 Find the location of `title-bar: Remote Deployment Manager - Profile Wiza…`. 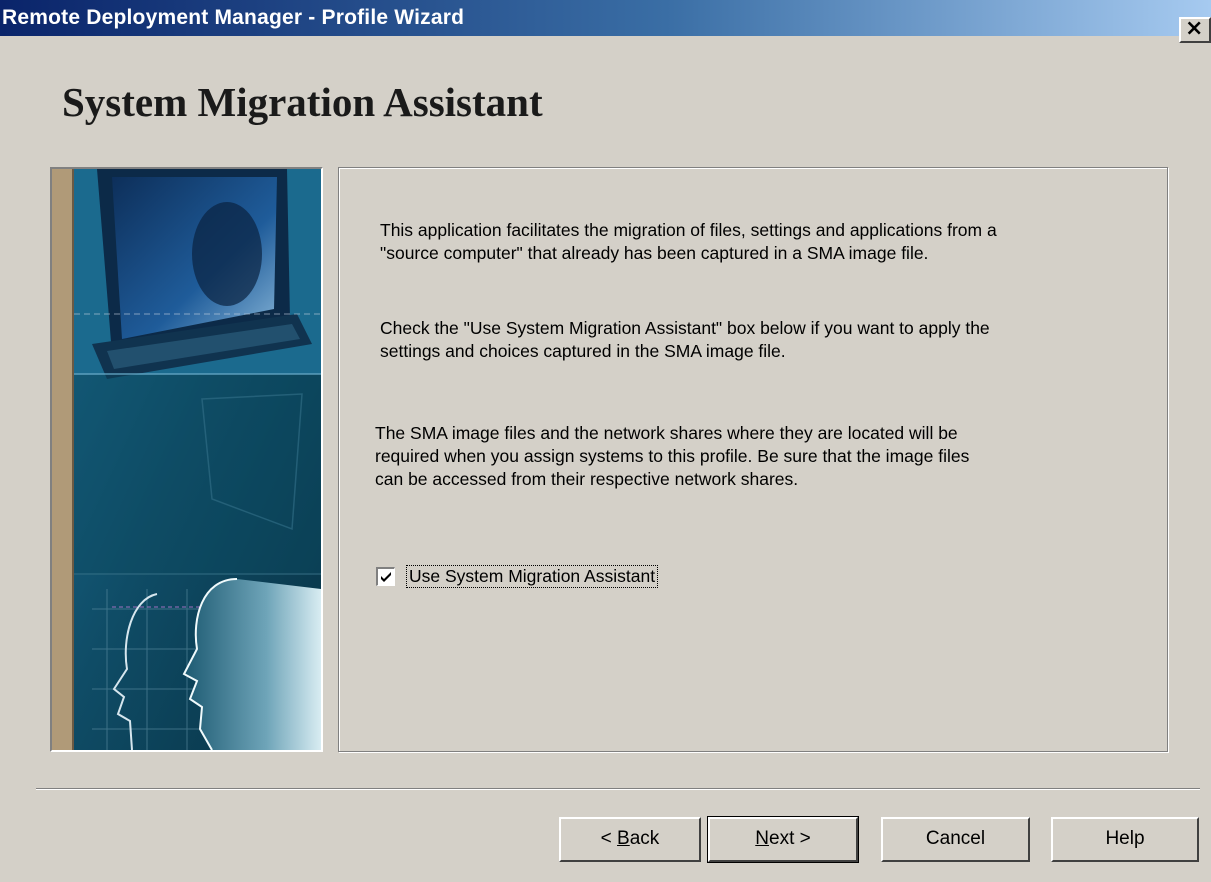

title-bar: Remote Deployment Manager - Profile Wiza… is located at coordinates (605, 18).